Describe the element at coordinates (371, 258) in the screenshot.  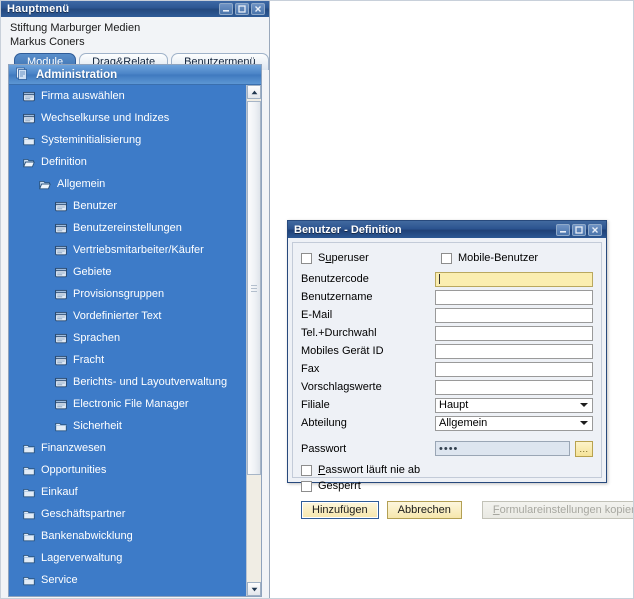
I see `checkbox-superuser: Superuser` at that location.